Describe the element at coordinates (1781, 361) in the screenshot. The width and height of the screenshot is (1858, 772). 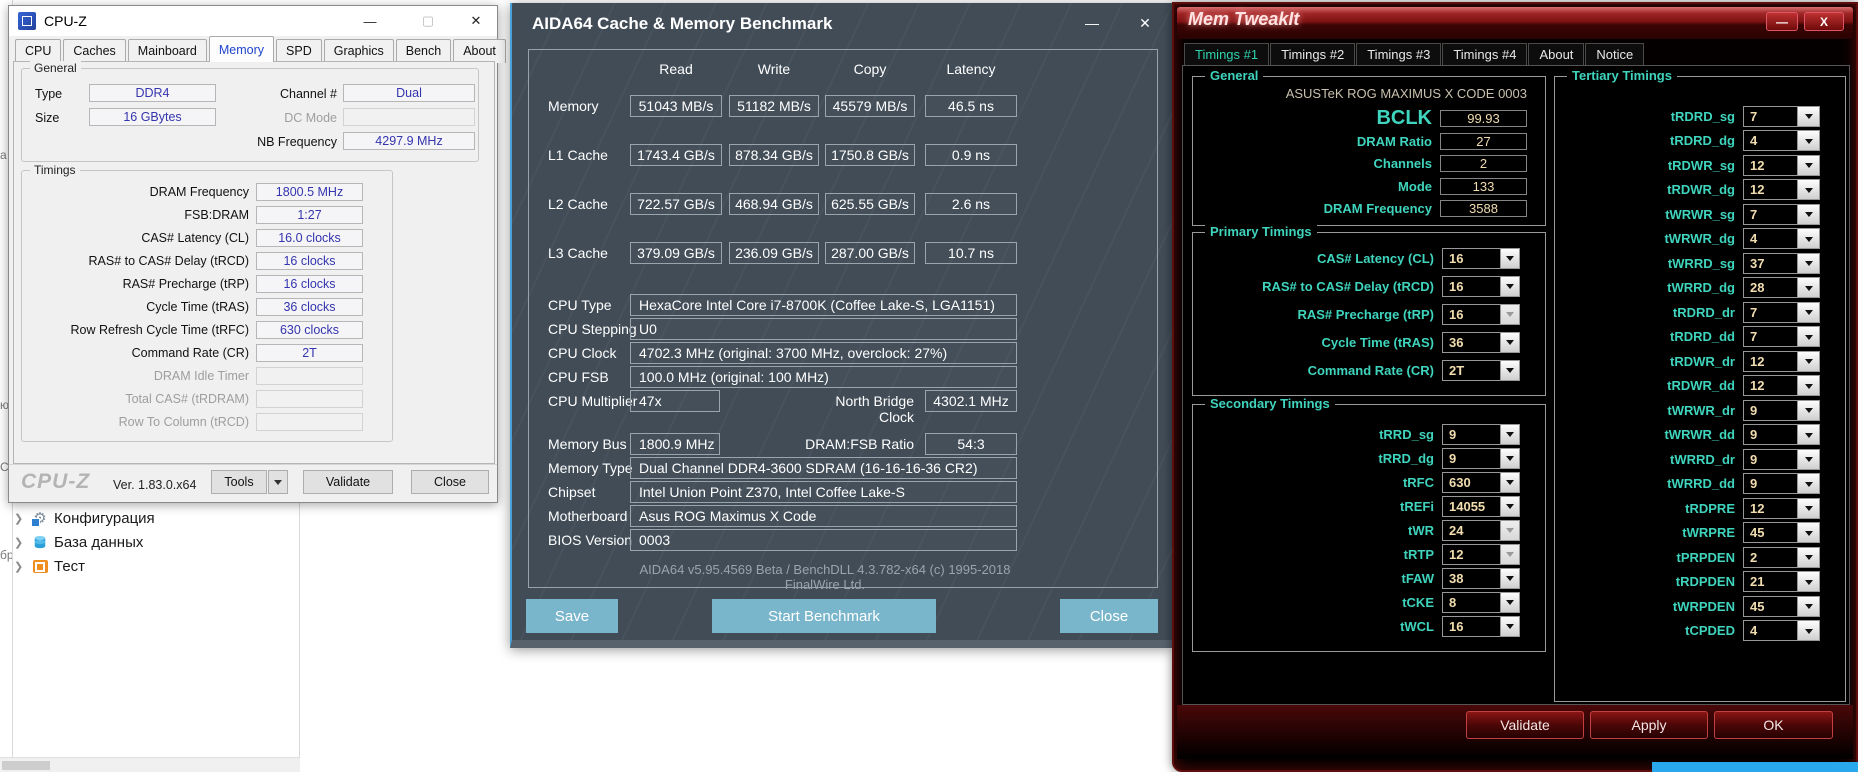
I see `combo-trdwr-dr: 12` at that location.